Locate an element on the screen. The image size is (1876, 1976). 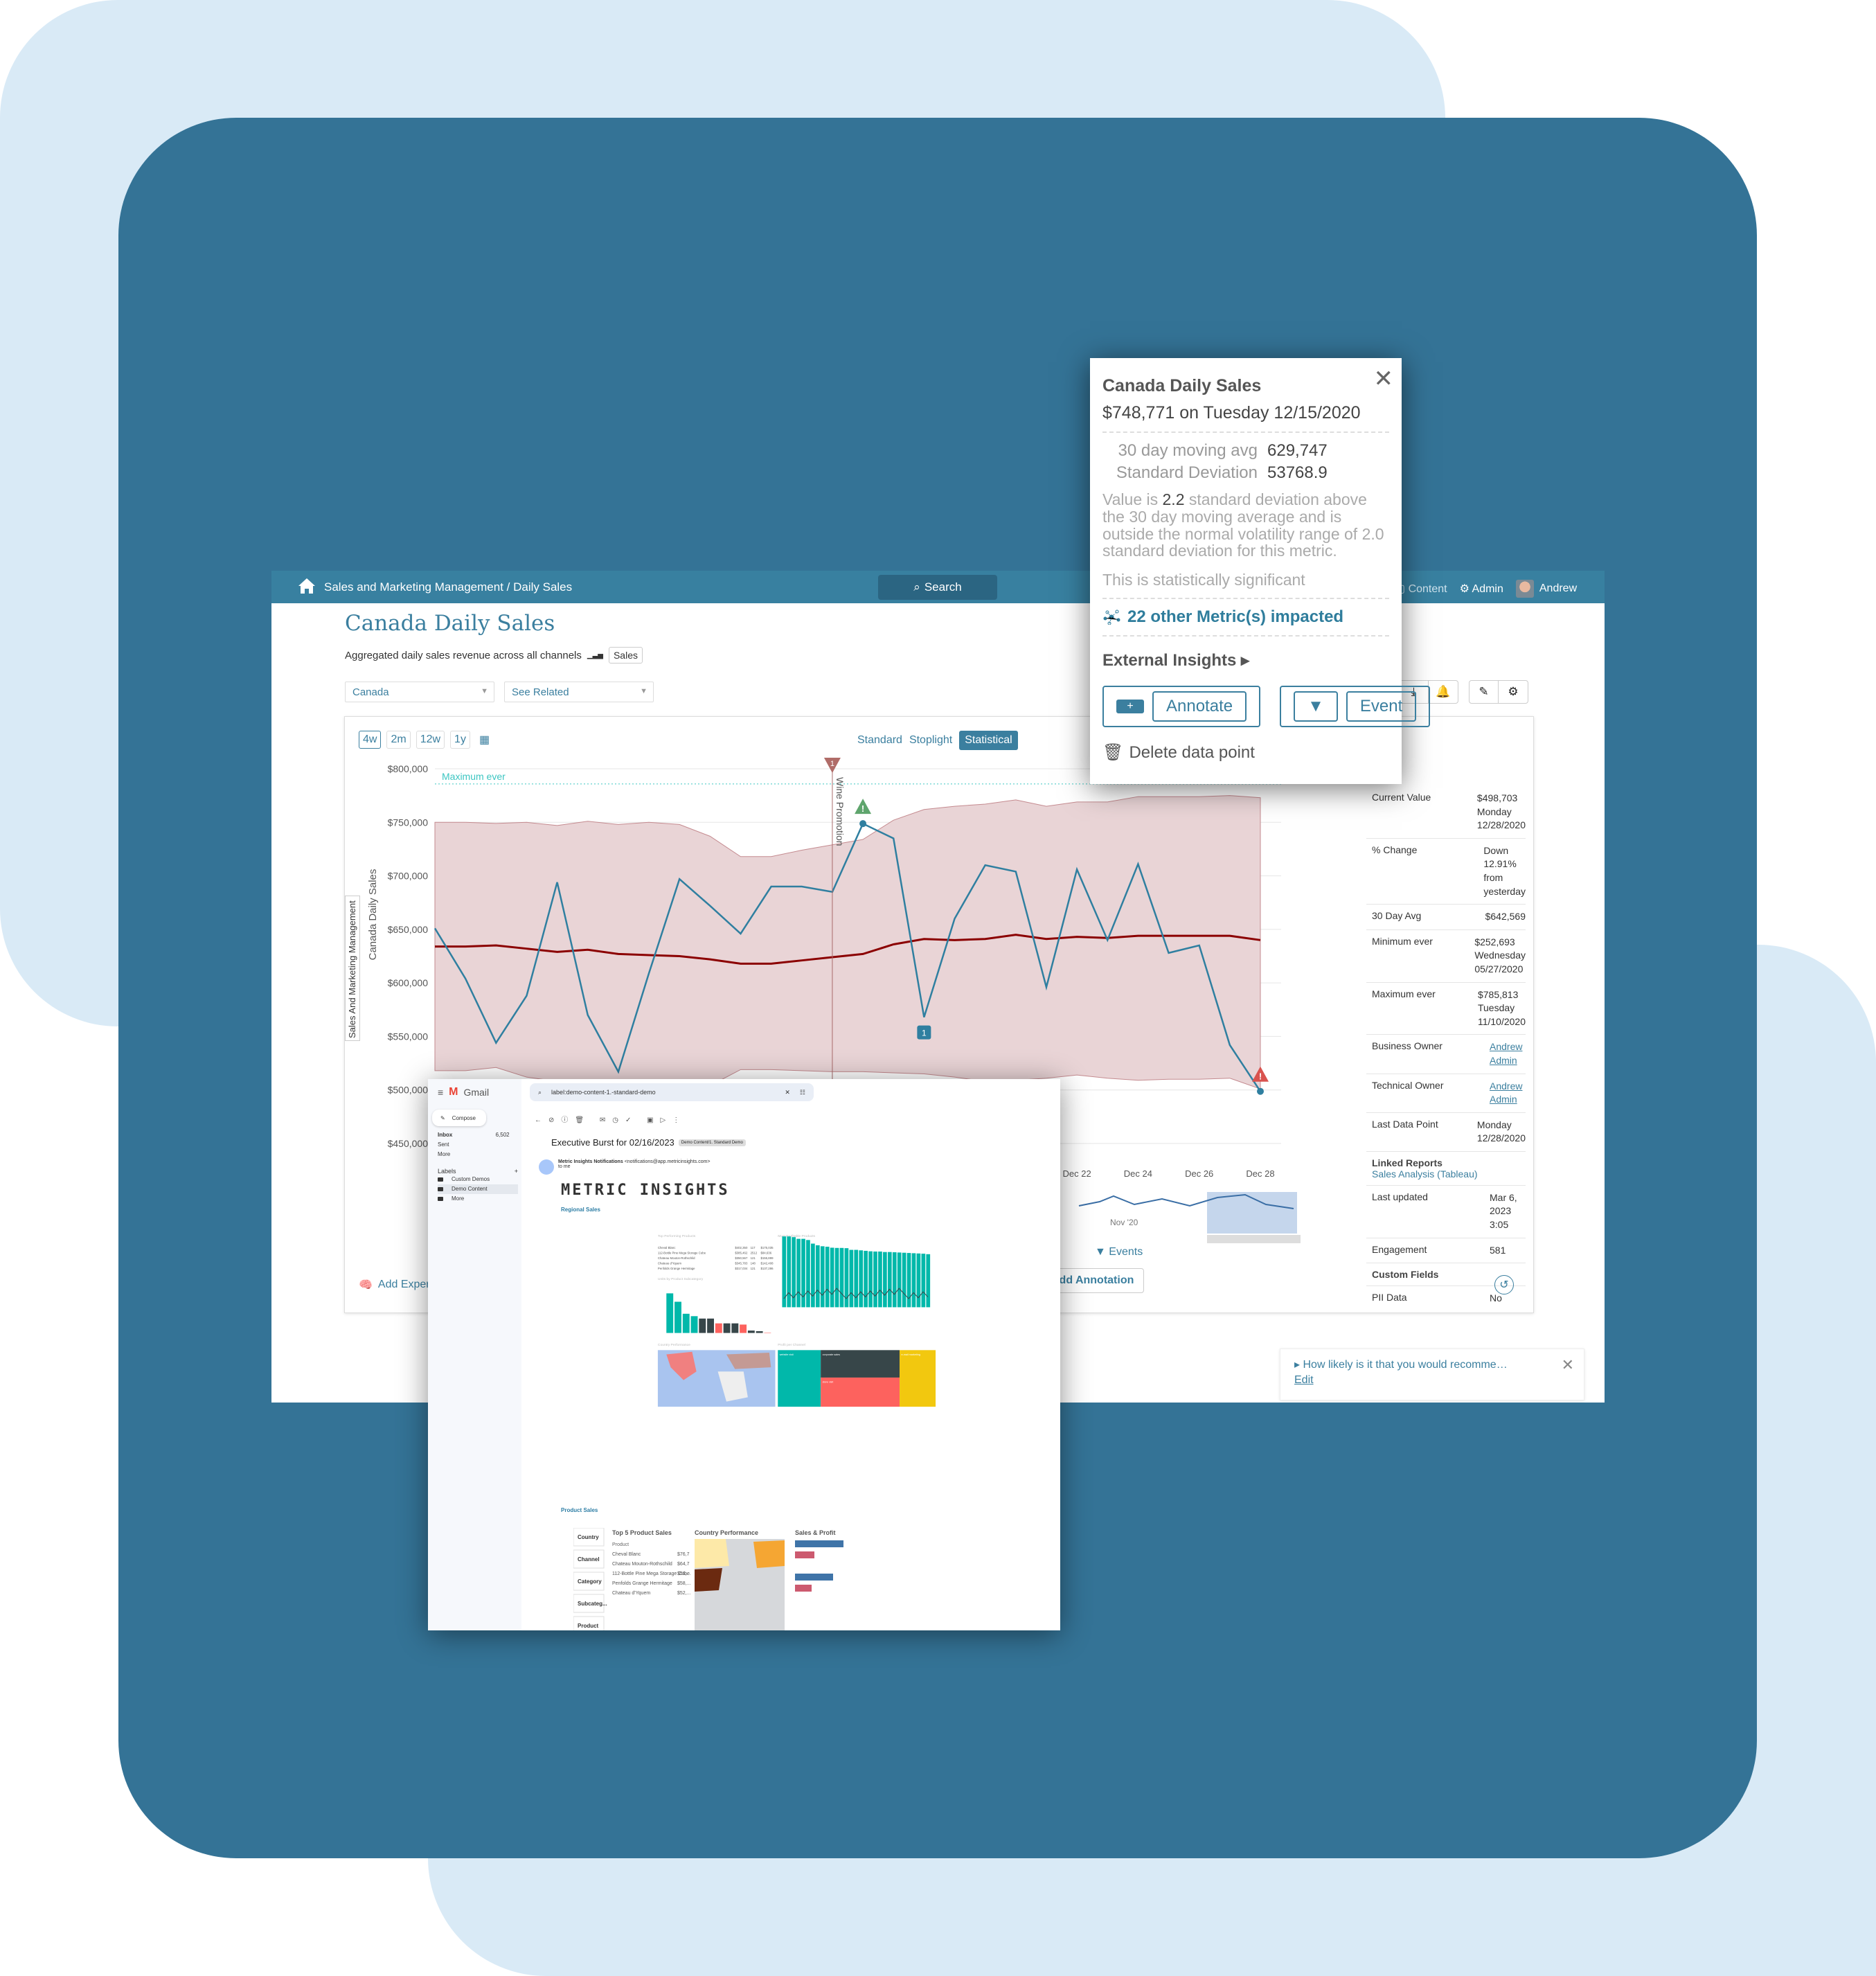
legend-events: ▼ Events is located at coordinates (1119, 1252).